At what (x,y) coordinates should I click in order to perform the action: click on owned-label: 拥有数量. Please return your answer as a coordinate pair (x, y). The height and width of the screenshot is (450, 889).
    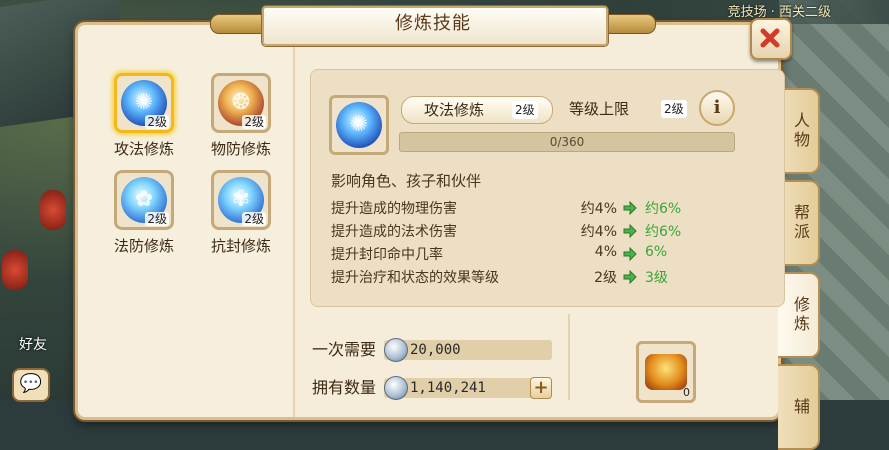
    Looking at the image, I should click on (344, 387).